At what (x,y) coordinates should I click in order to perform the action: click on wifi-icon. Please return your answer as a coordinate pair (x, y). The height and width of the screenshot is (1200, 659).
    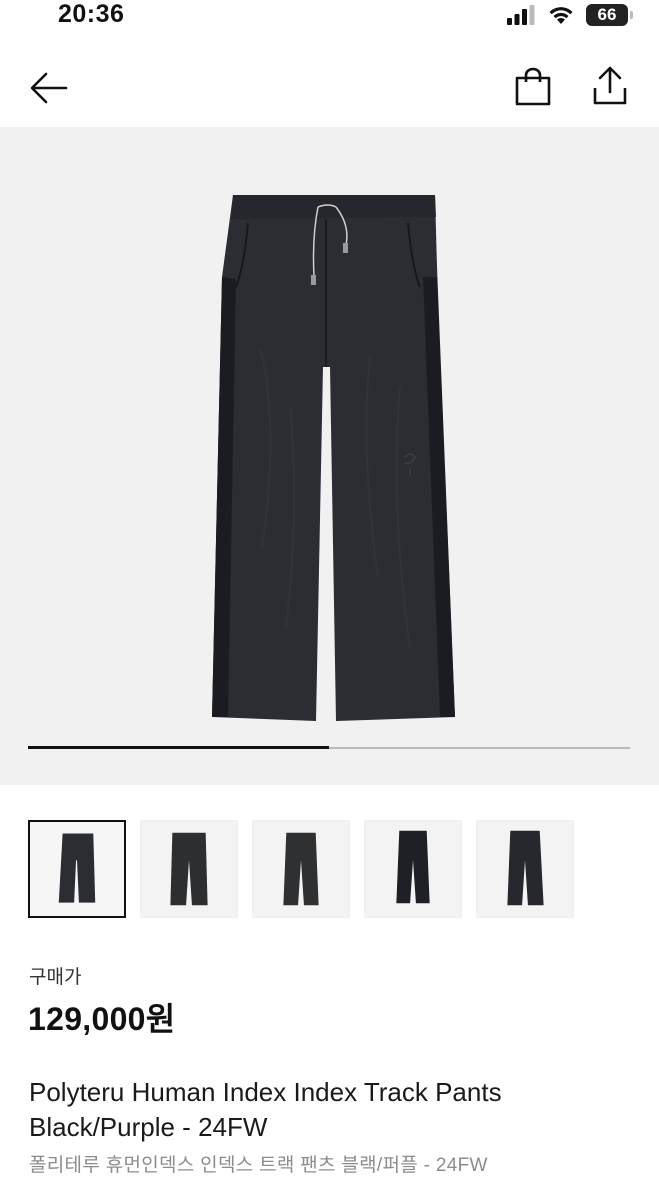
    Looking at the image, I should click on (561, 15).